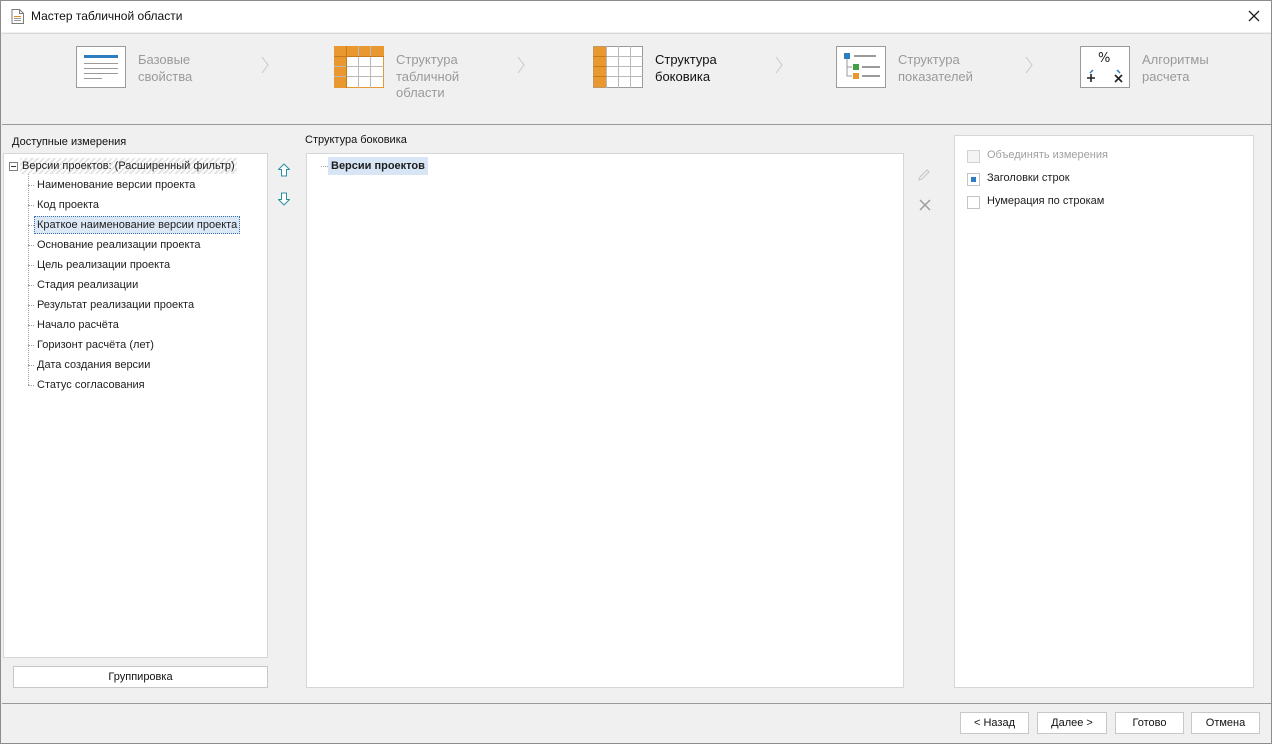  I want to click on tree-item-label: Начало расчёта, so click(78, 325).